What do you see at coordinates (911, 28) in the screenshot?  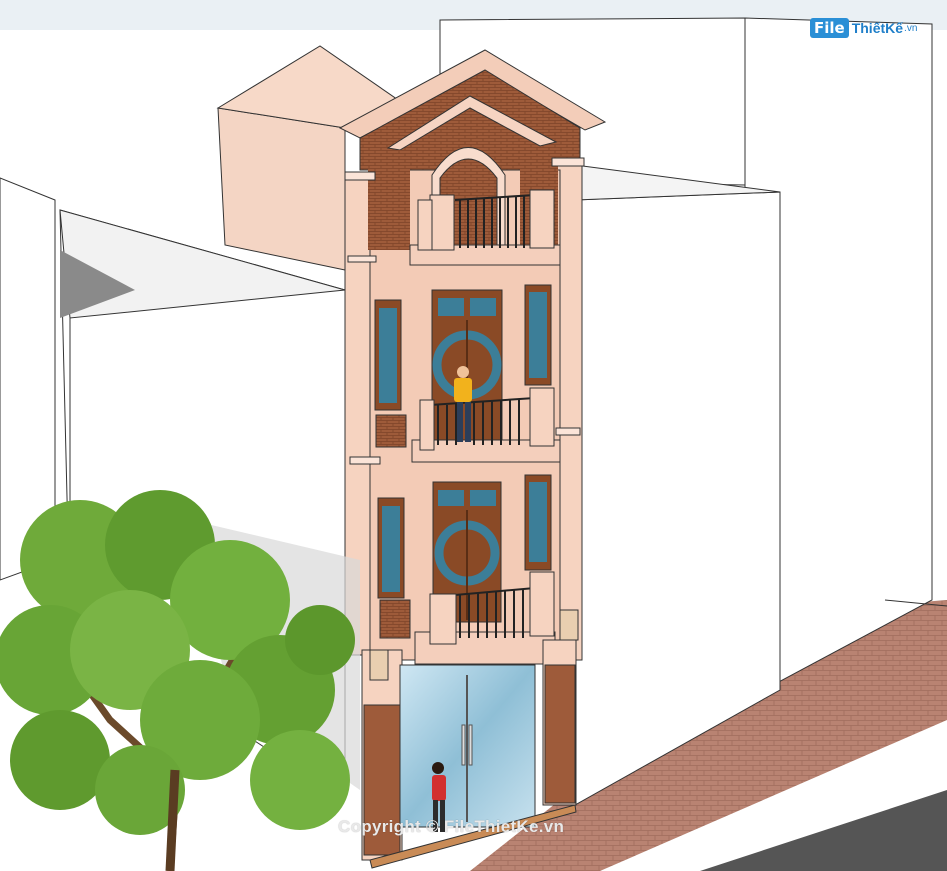 I see `logo-suffix: .vn` at bounding box center [911, 28].